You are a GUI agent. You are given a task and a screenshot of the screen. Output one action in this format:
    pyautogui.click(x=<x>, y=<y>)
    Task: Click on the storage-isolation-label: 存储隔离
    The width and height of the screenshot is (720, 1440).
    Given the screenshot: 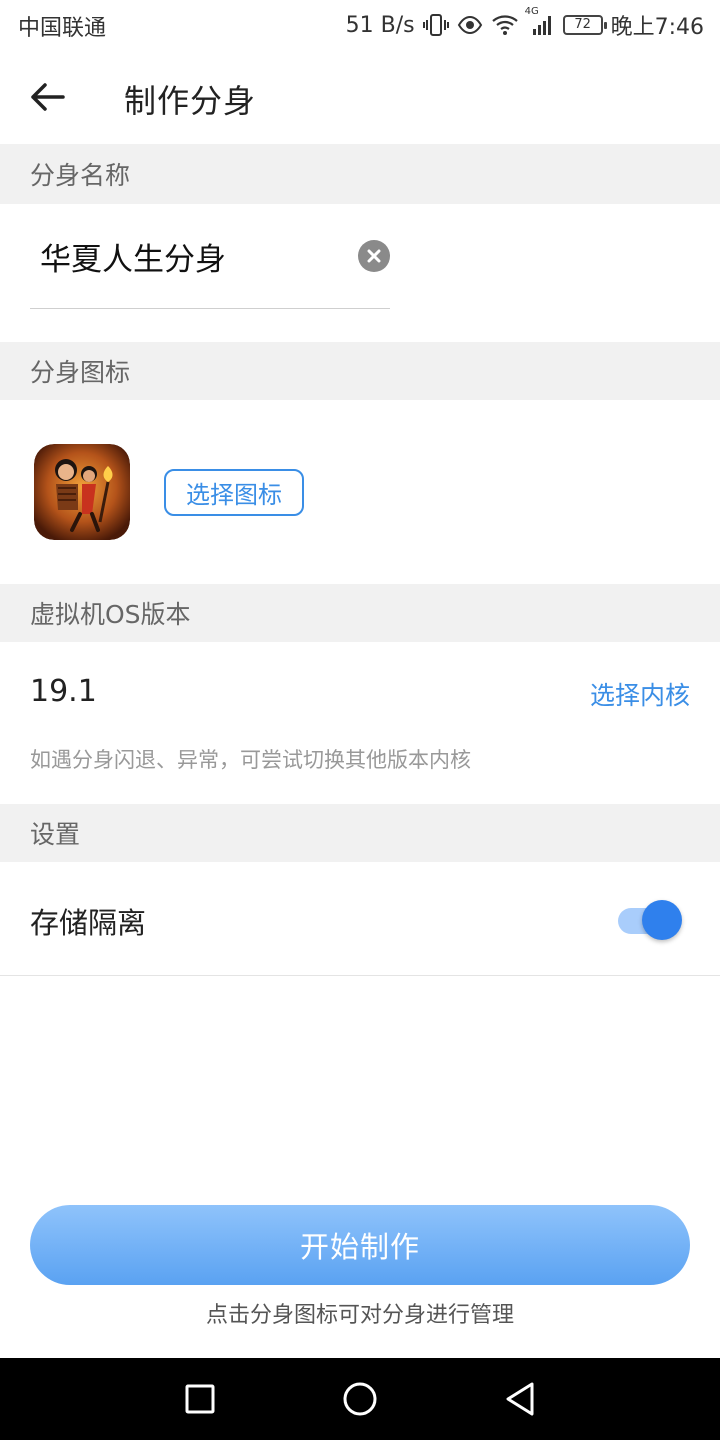 What is the action you would take?
    pyautogui.click(x=88, y=923)
    